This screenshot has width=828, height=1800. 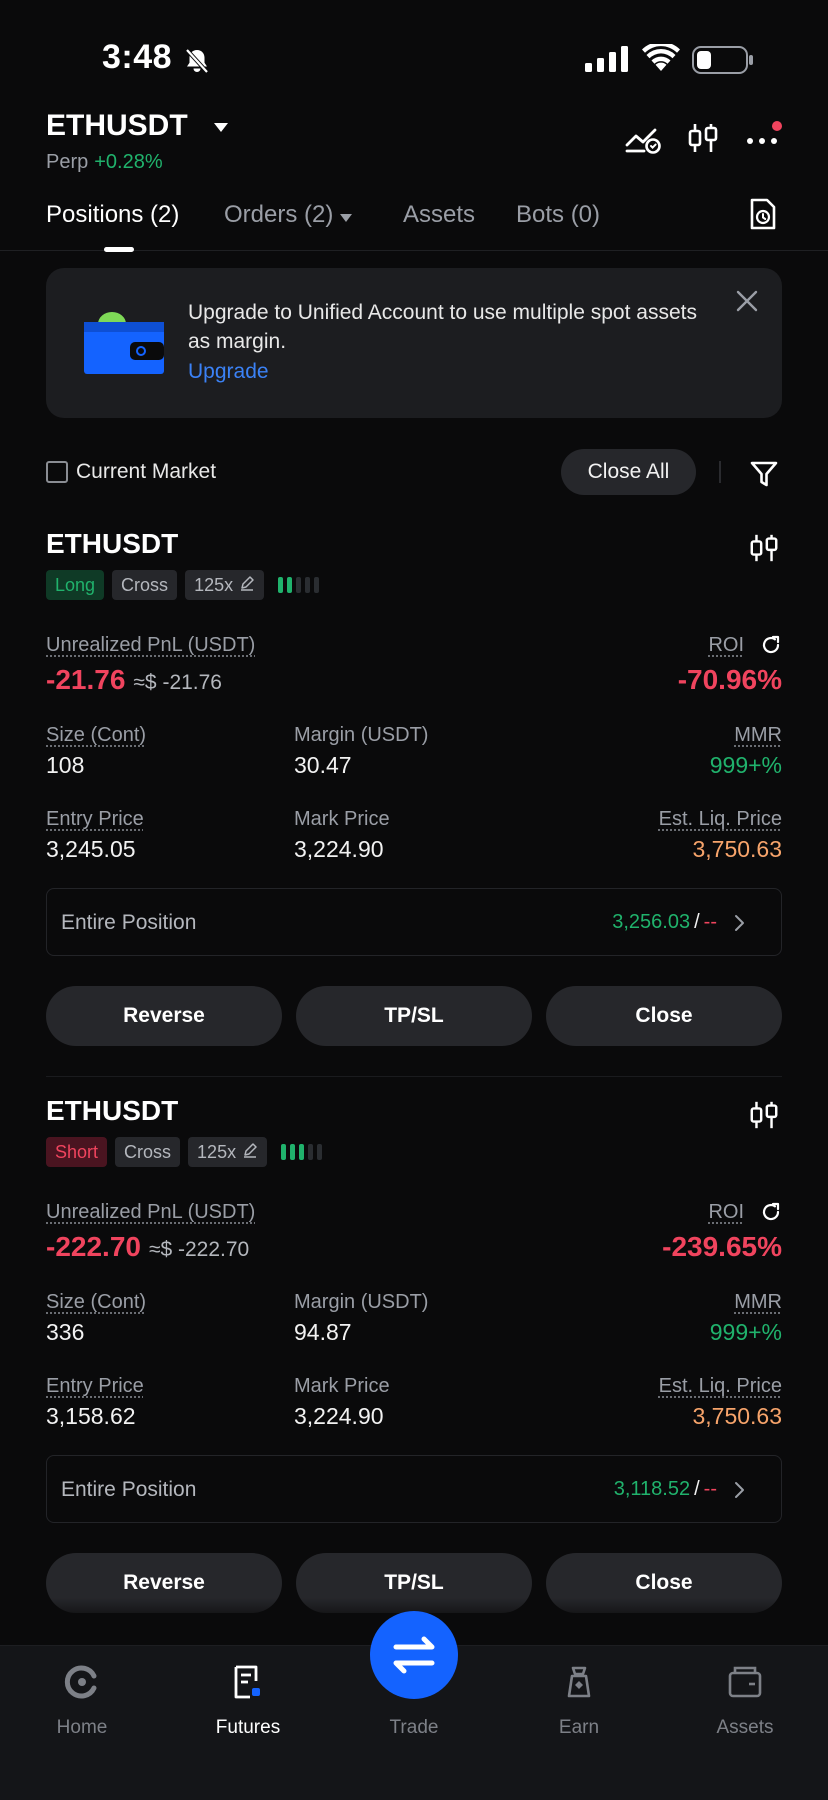 I want to click on filter-icon, so click(x=764, y=476).